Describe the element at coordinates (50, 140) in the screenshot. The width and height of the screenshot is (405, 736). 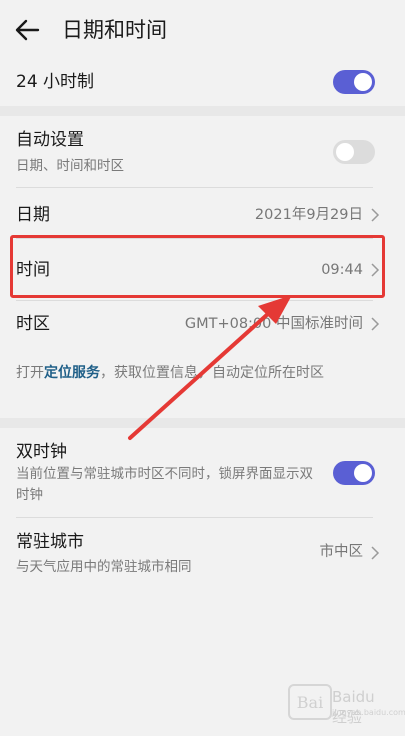
I see `auto-set-label: 自动设置` at that location.